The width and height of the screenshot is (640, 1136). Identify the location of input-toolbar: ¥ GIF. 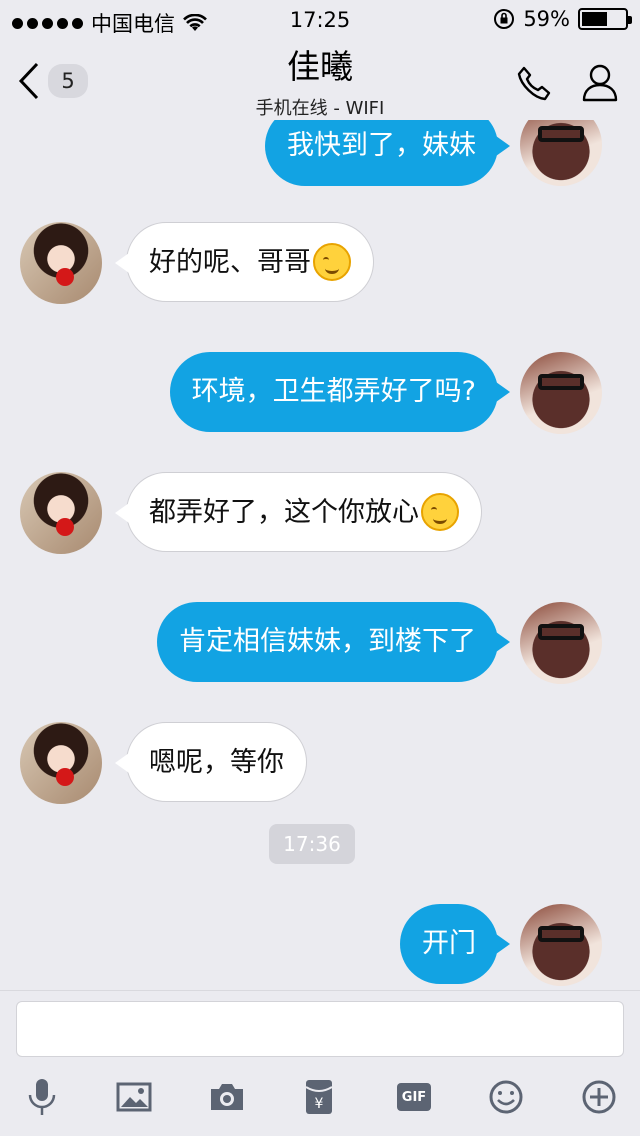
(320, 1097).